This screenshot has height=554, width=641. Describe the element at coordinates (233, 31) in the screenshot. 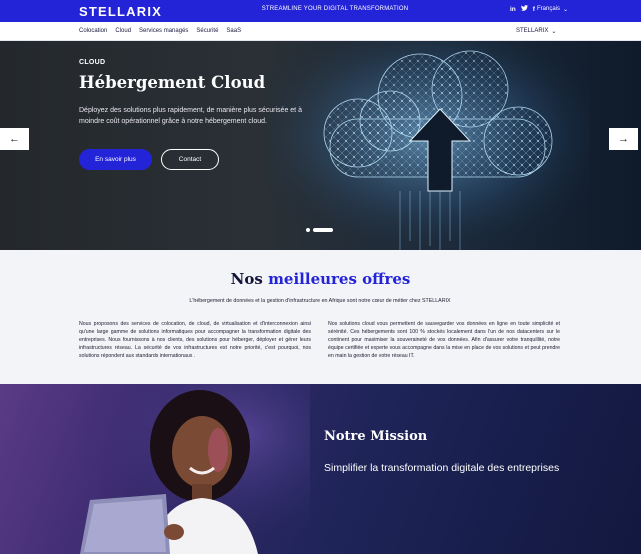

I see `nav-item-saas: SaaS` at that location.